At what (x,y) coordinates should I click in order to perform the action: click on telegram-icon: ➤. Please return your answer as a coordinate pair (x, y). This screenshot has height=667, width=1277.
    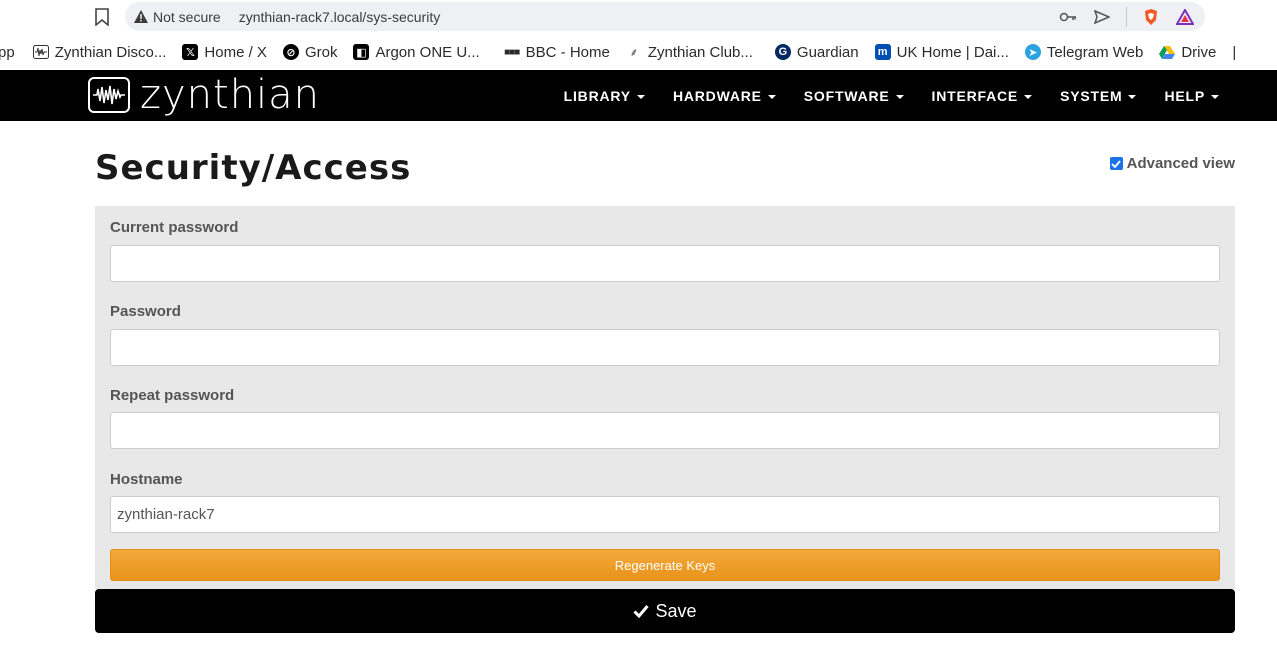
    Looking at the image, I should click on (1032, 52).